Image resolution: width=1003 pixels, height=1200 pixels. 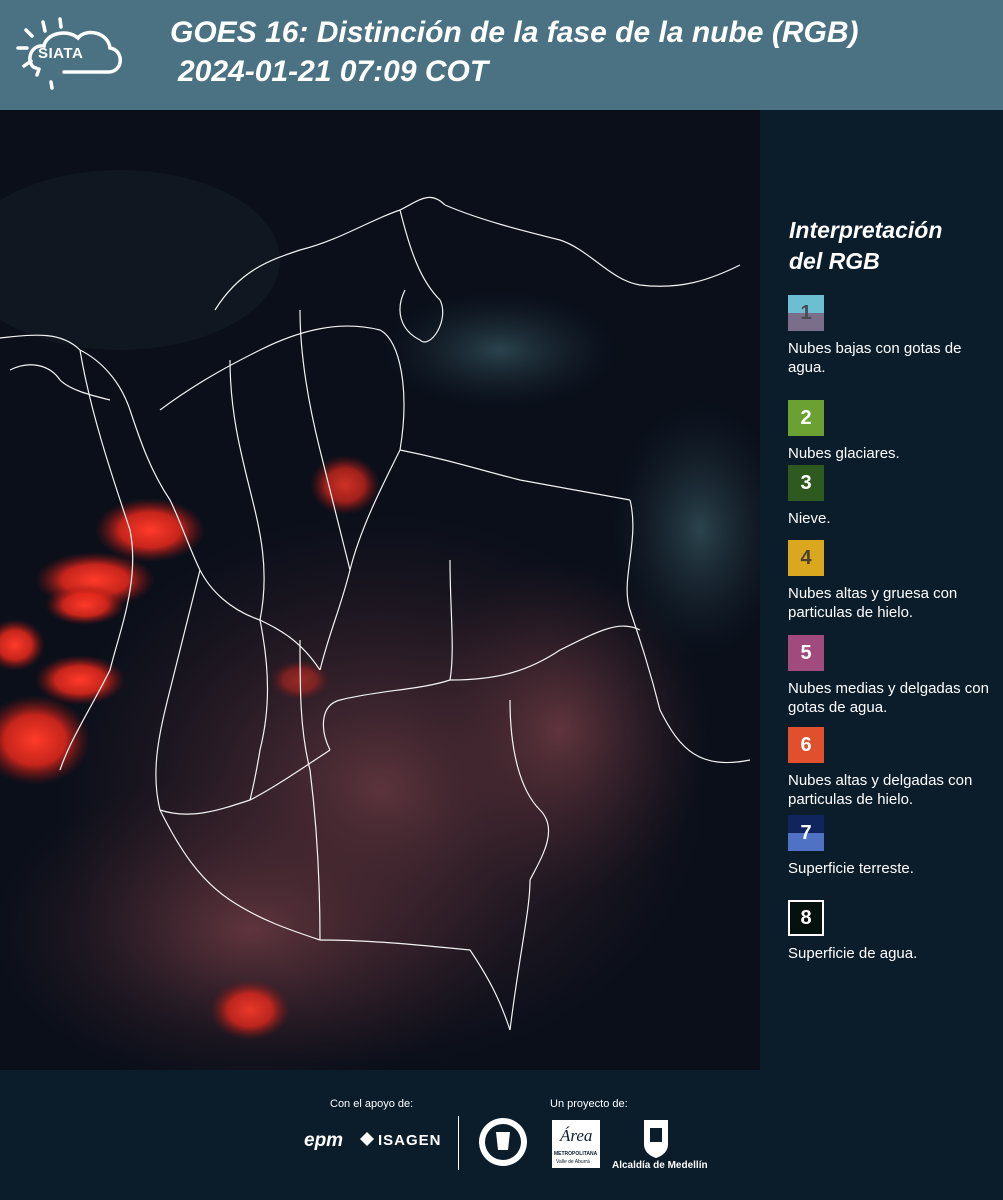 What do you see at coordinates (889, 246) in the screenshot?
I see `legend-title: Interpretación del RGB` at bounding box center [889, 246].